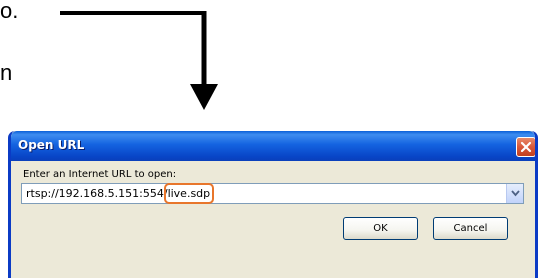 The image size is (538, 278). I want to click on url-prompt-label: Enter an Internet URL to open:, so click(100, 174).